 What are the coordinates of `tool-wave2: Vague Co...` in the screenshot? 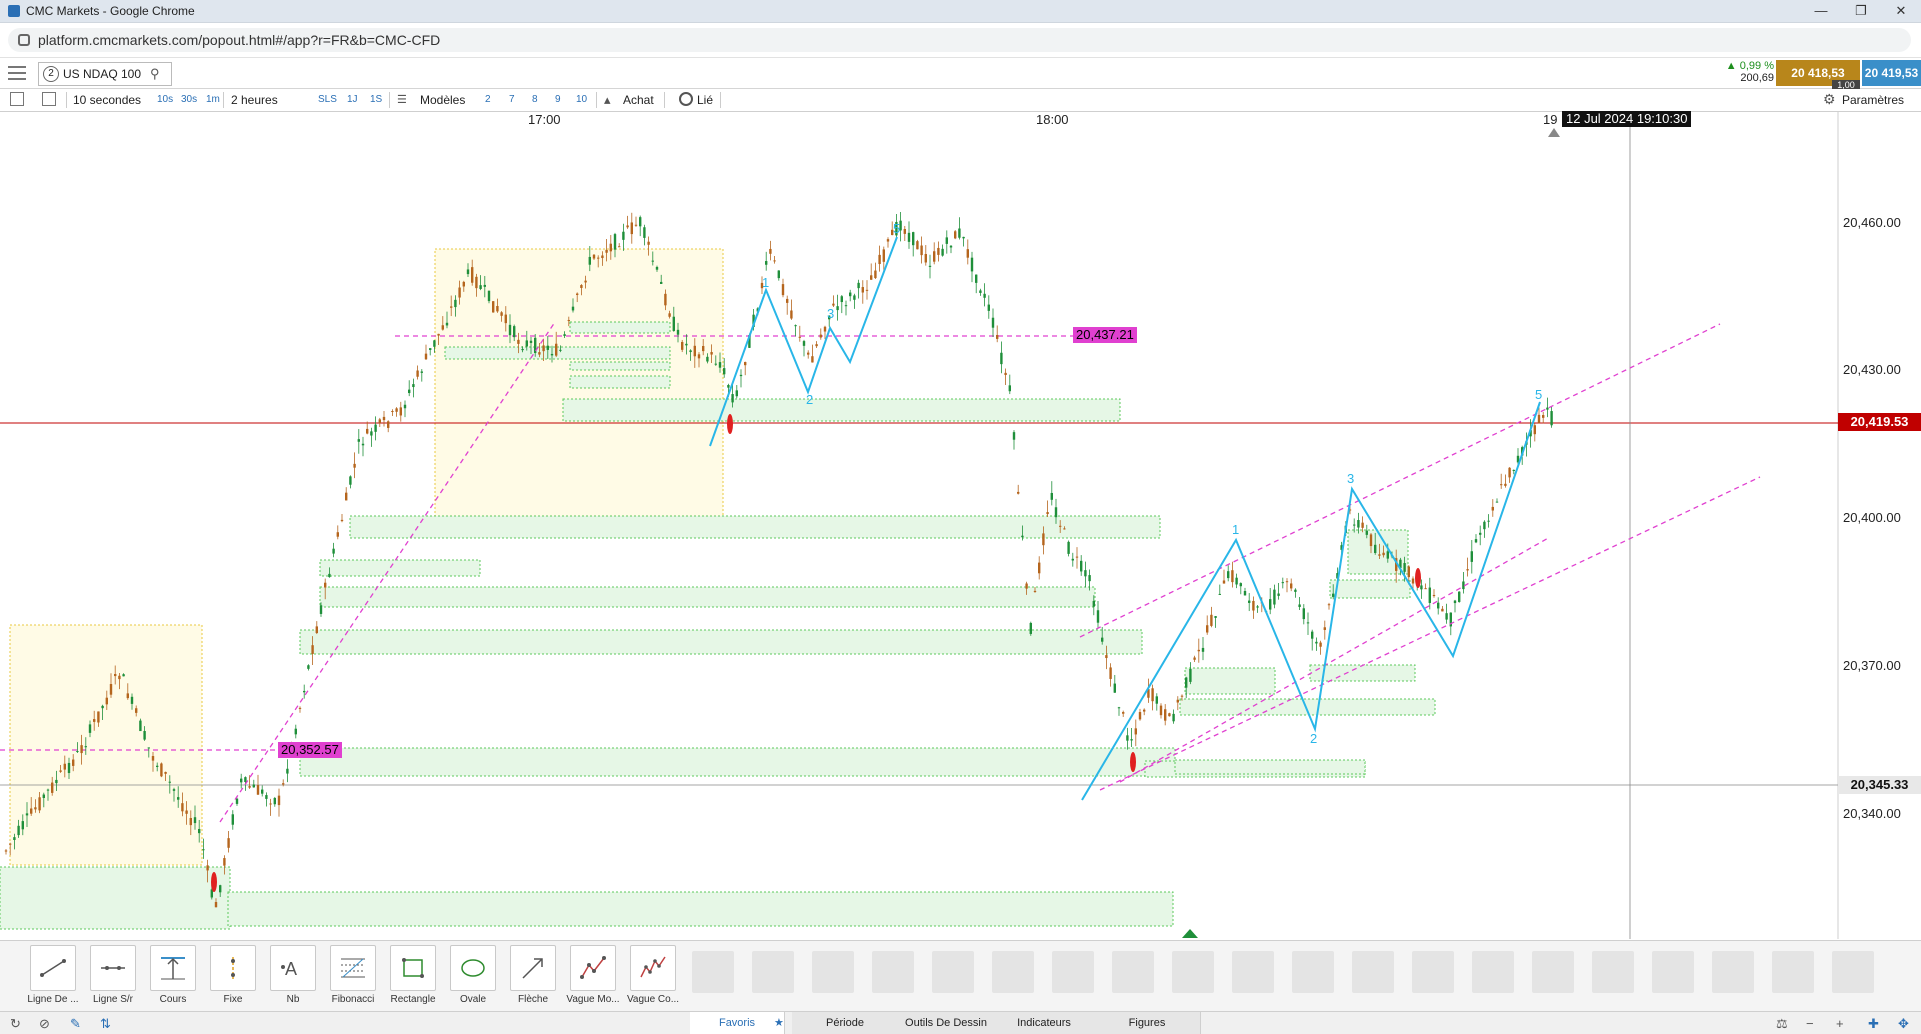 It's located at (653, 978).